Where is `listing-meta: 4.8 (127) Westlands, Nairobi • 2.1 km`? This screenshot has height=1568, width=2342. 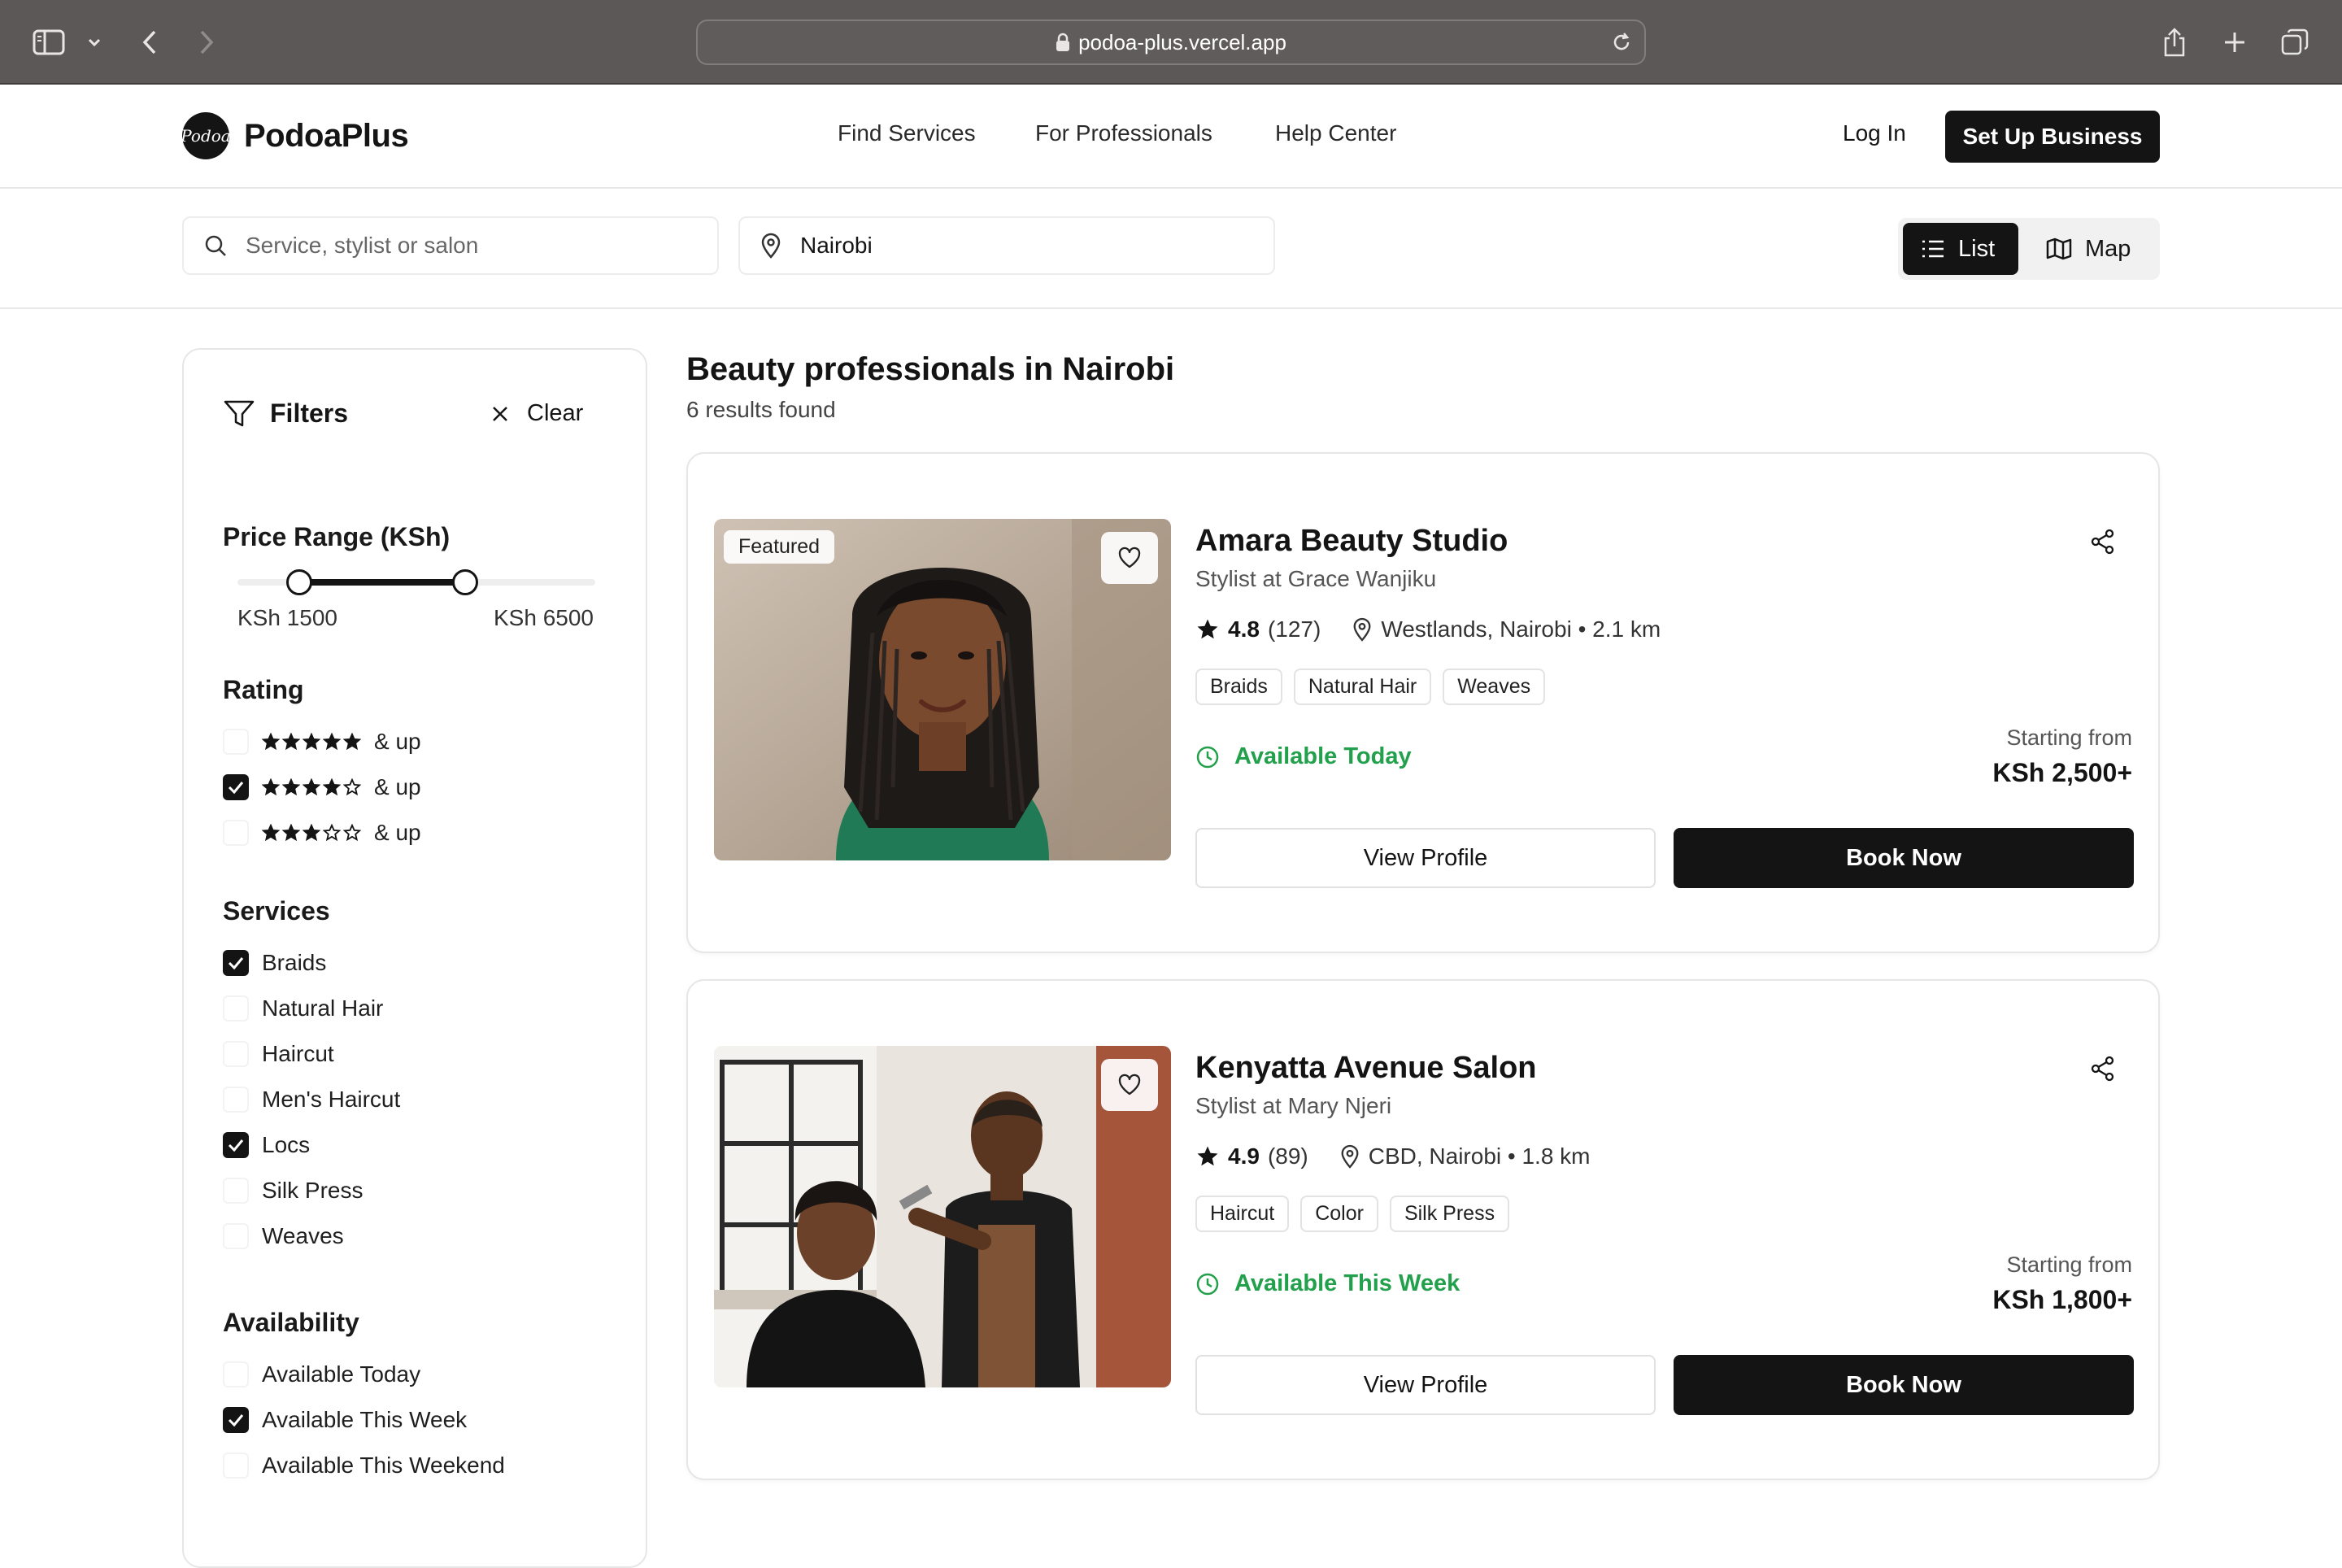 listing-meta: 4.8 (127) Westlands, Nairobi • 2.1 km is located at coordinates (1428, 629).